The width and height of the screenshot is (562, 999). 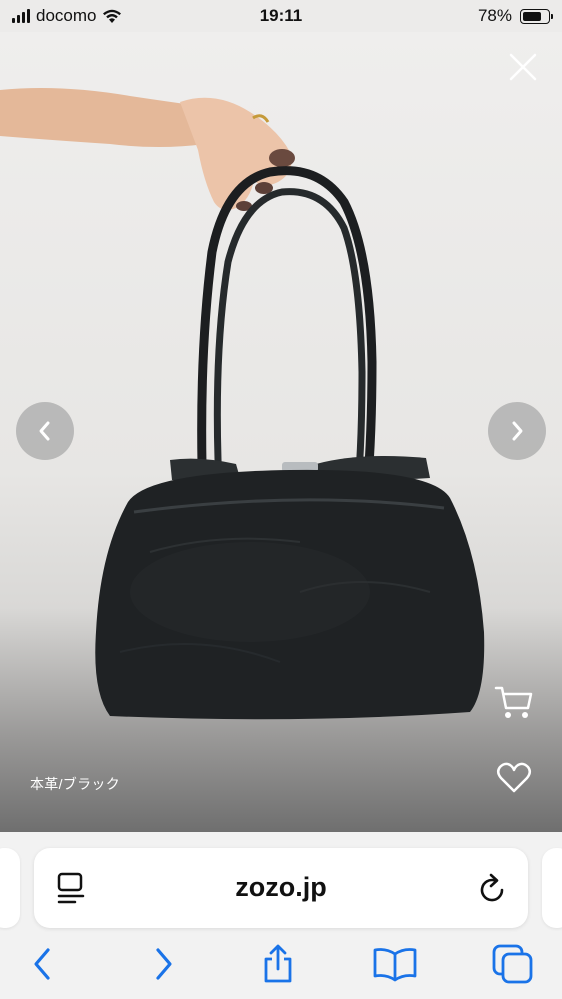 I want to click on chevron-right-icon, so click(x=517, y=431).